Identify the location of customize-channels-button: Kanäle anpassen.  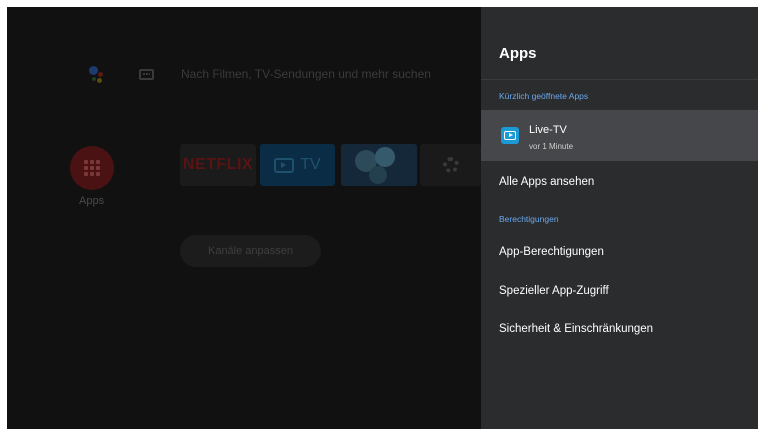
(250, 251).